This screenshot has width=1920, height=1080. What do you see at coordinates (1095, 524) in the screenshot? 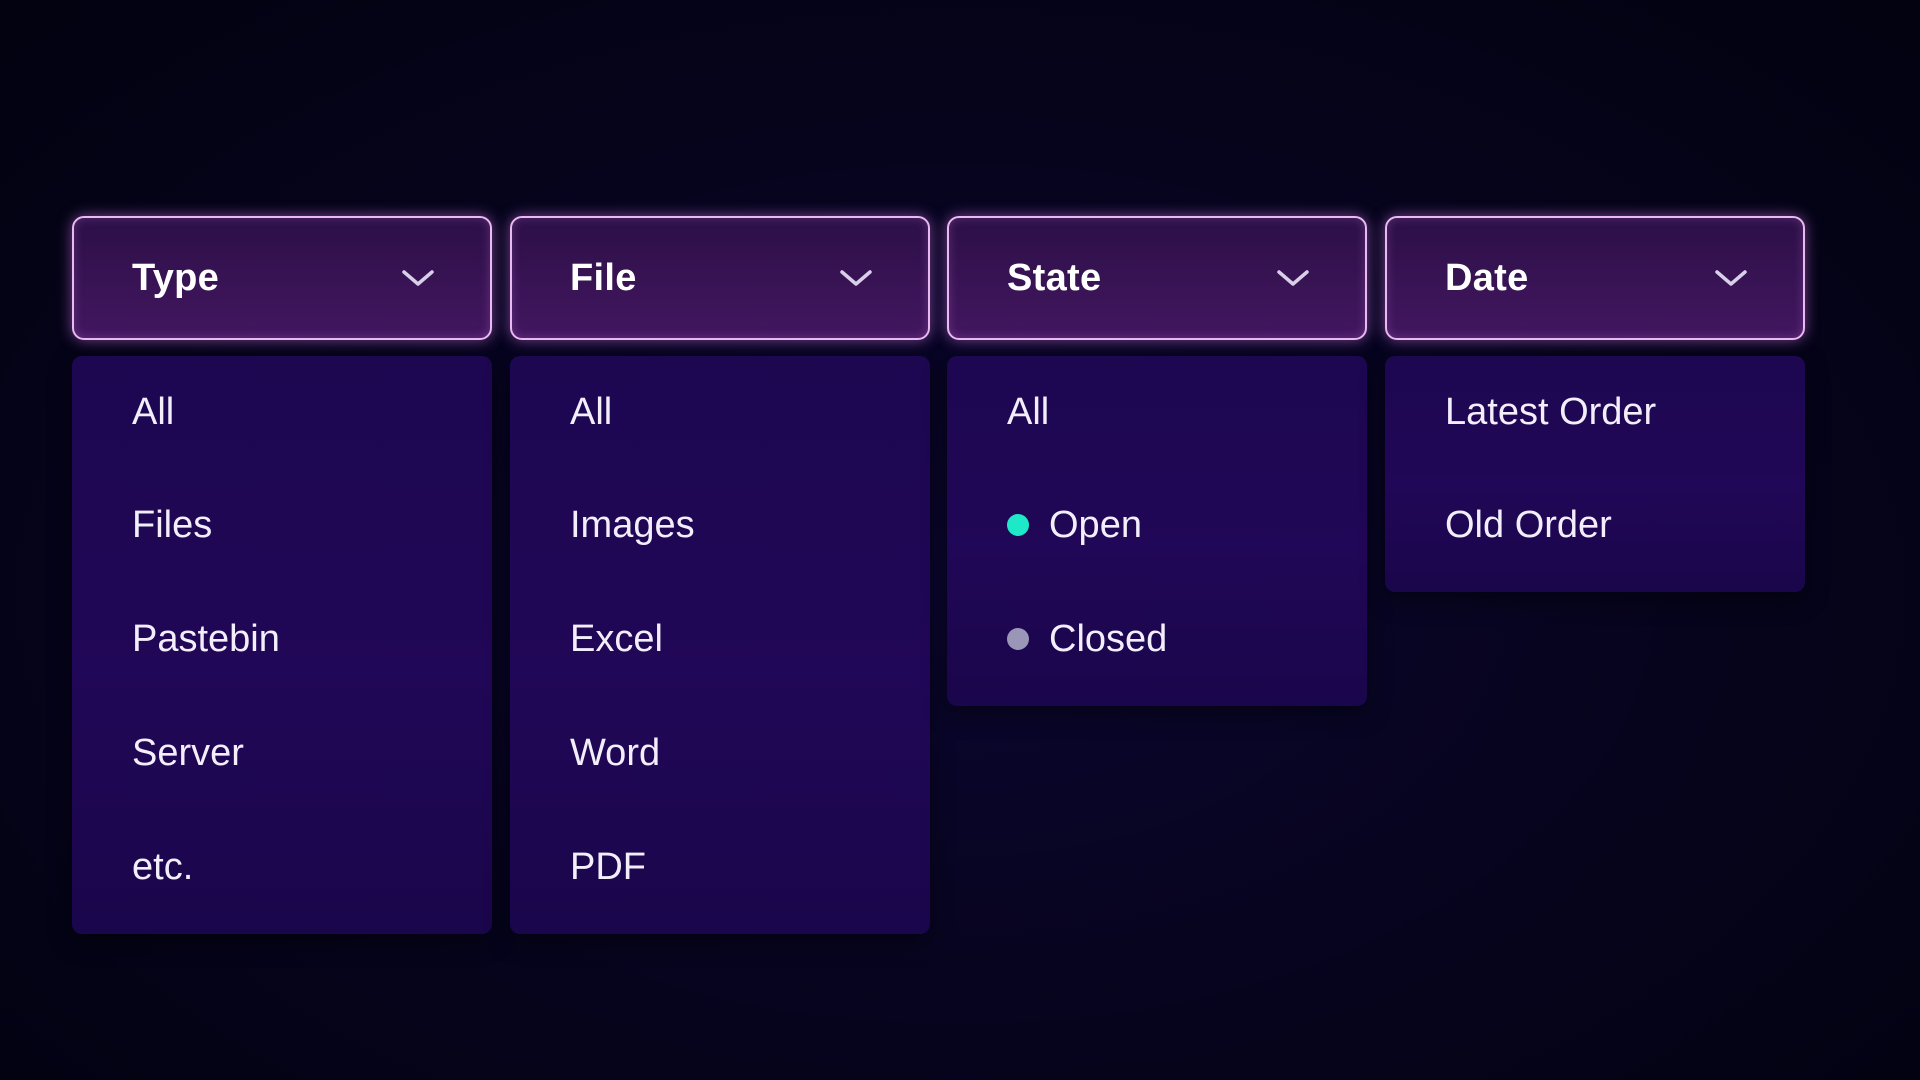
I see `state-option-label: Open` at bounding box center [1095, 524].